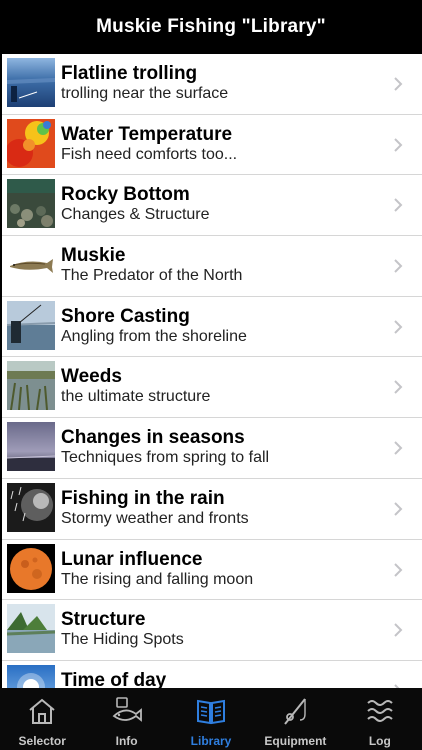  Describe the element at coordinates (31, 325) in the screenshot. I see `shore-casting-image` at that location.